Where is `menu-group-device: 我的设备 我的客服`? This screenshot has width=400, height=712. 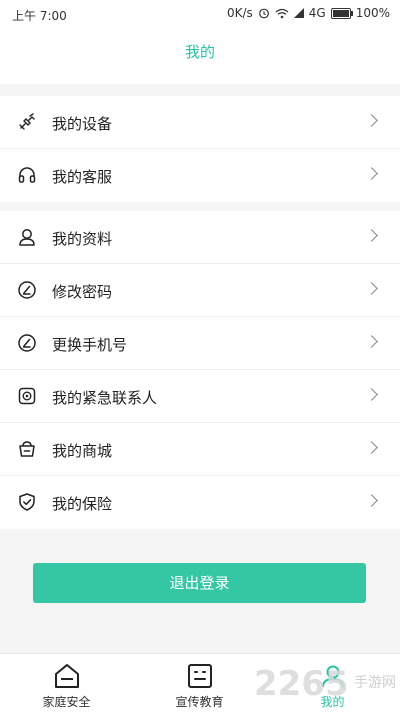 menu-group-device: 我的设备 我的客服 is located at coordinates (200, 149).